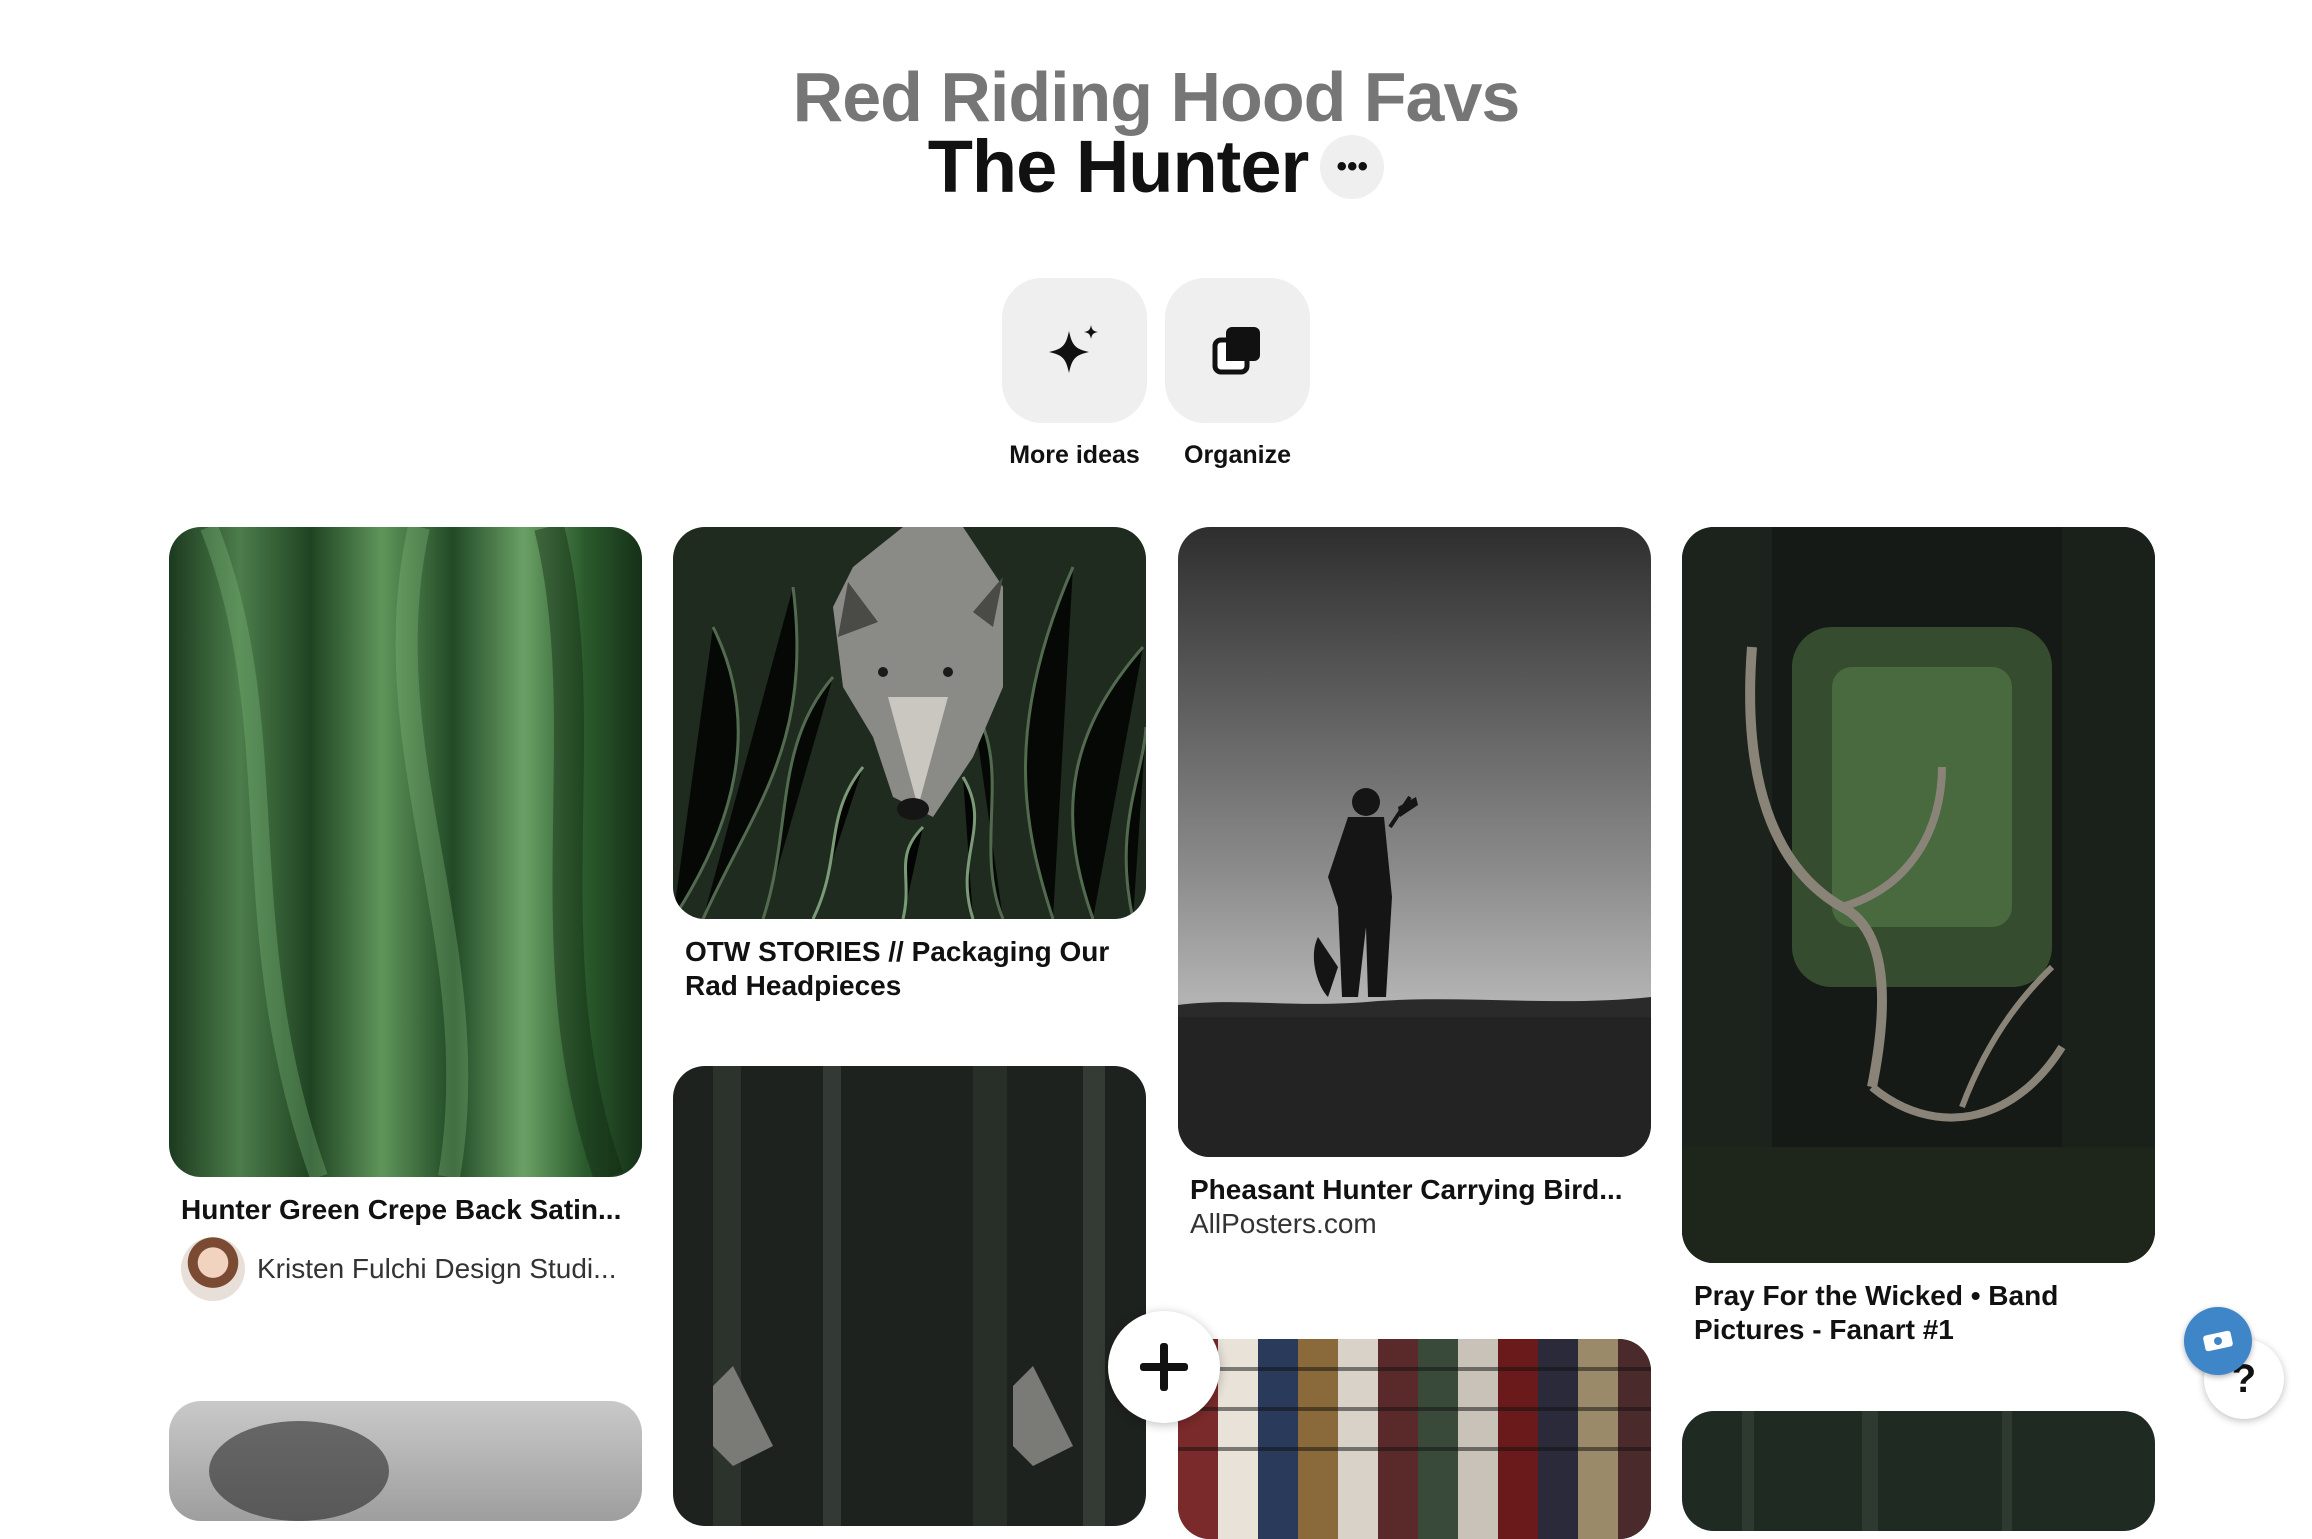  What do you see at coordinates (1237, 455) in the screenshot?
I see `organize-label: Organize` at bounding box center [1237, 455].